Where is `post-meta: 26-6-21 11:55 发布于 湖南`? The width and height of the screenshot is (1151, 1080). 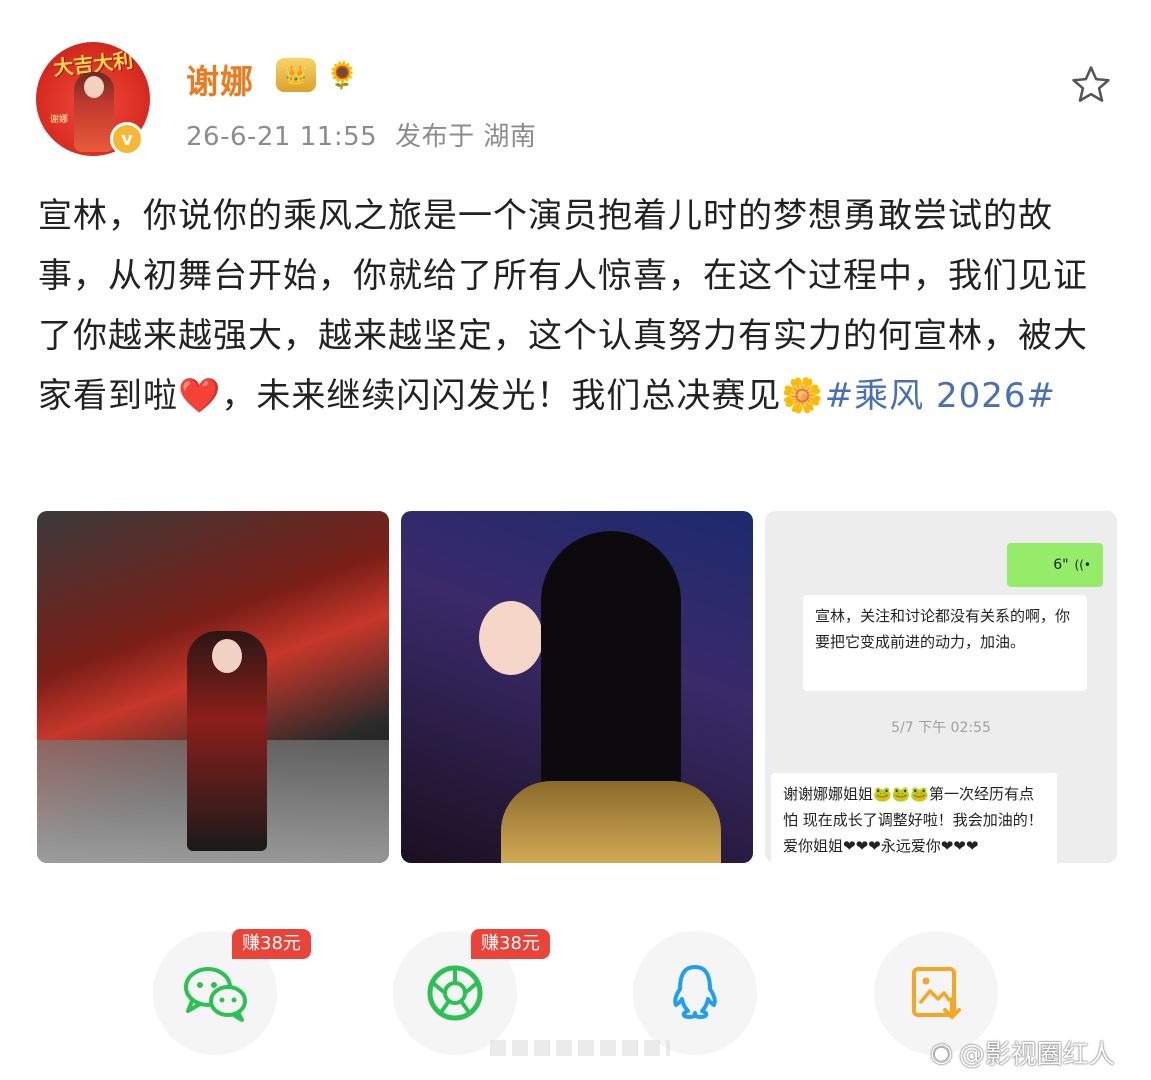 post-meta: 26-6-21 11:55 发布于 湖南 is located at coordinates (370, 134).